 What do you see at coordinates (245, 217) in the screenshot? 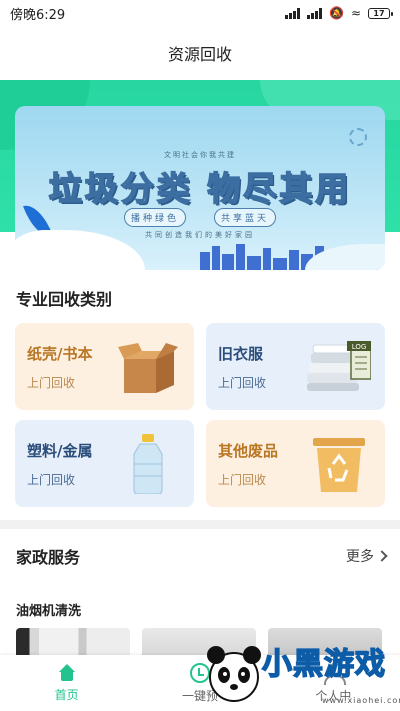
I see `banner-pill-right: 共享蓝天` at bounding box center [245, 217].